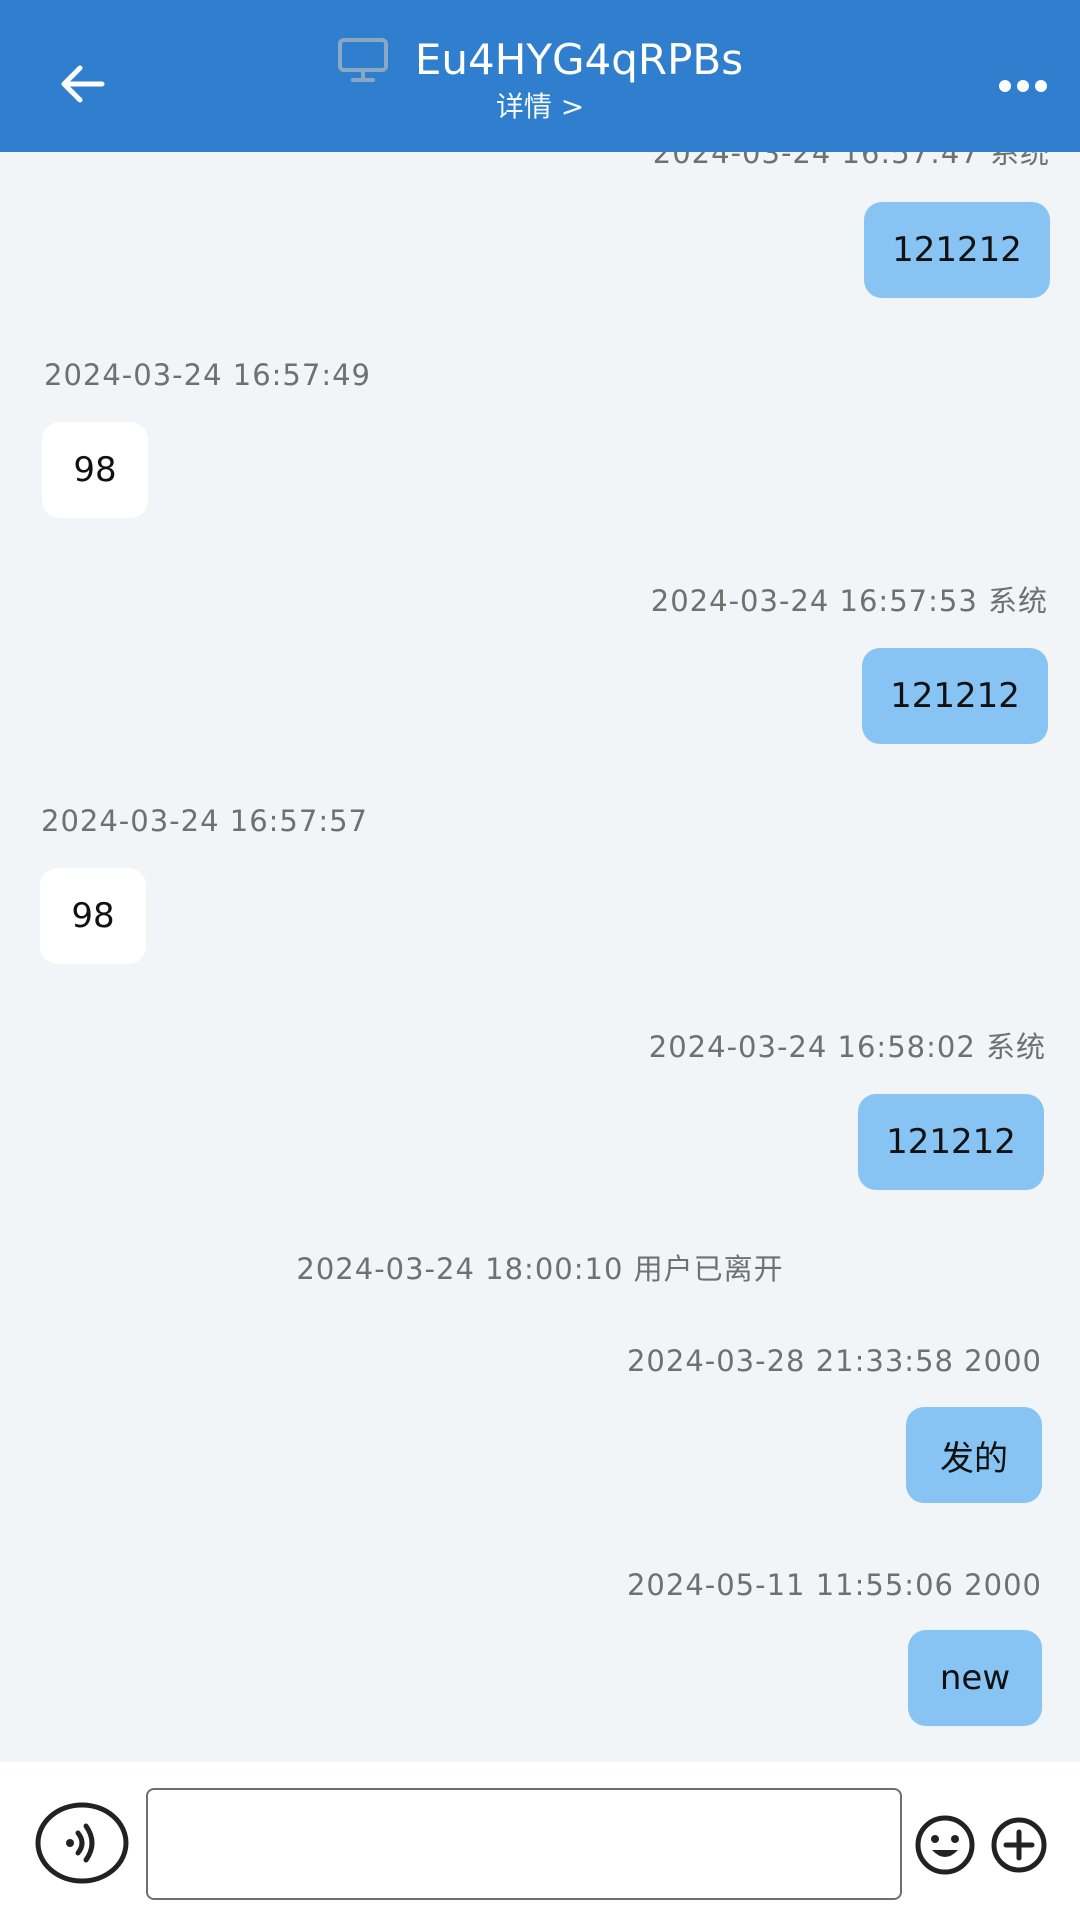  I want to click on more-horizontal-icon, so click(1023, 86).